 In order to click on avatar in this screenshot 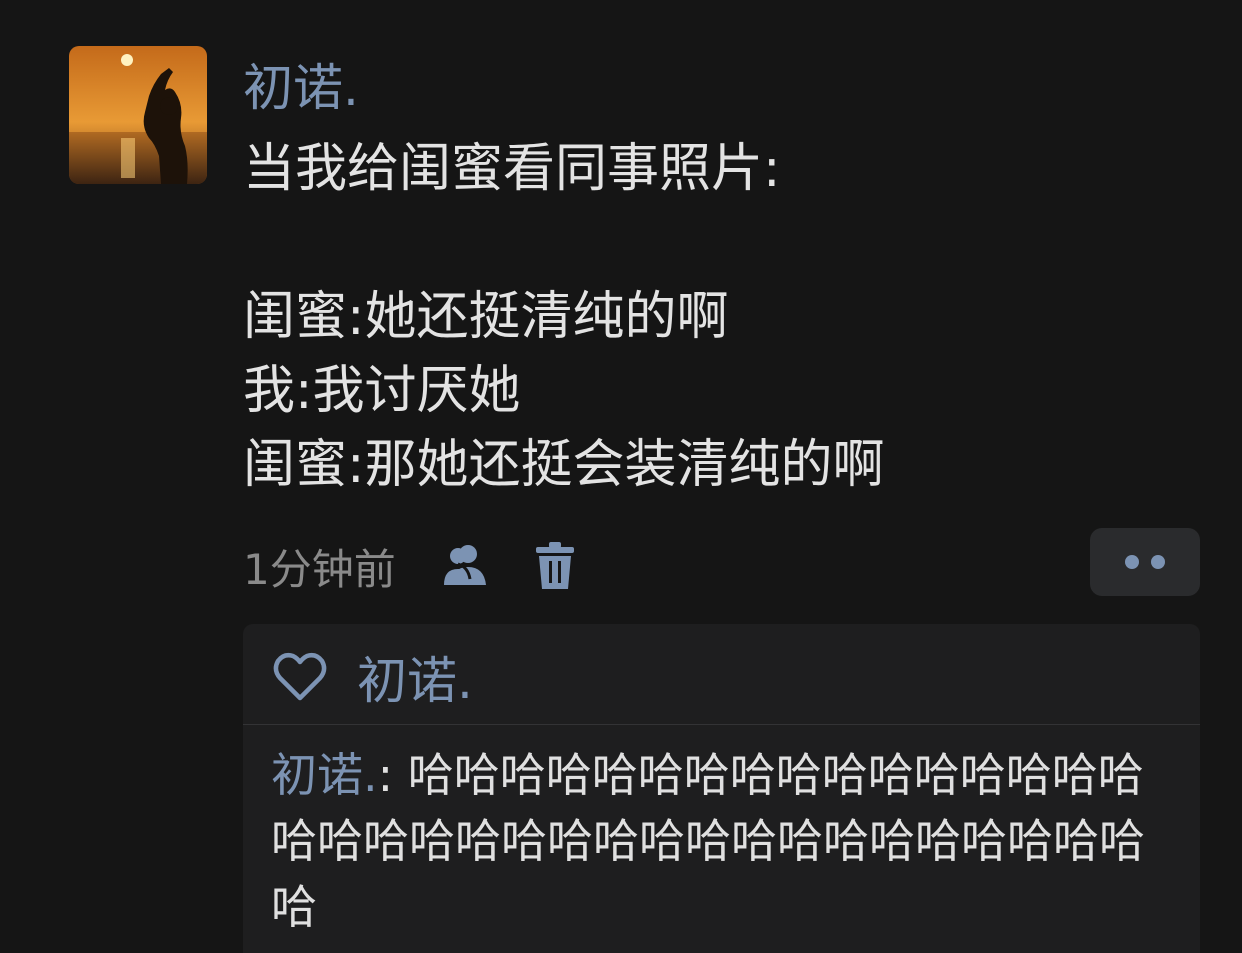, I will do `click(138, 115)`.